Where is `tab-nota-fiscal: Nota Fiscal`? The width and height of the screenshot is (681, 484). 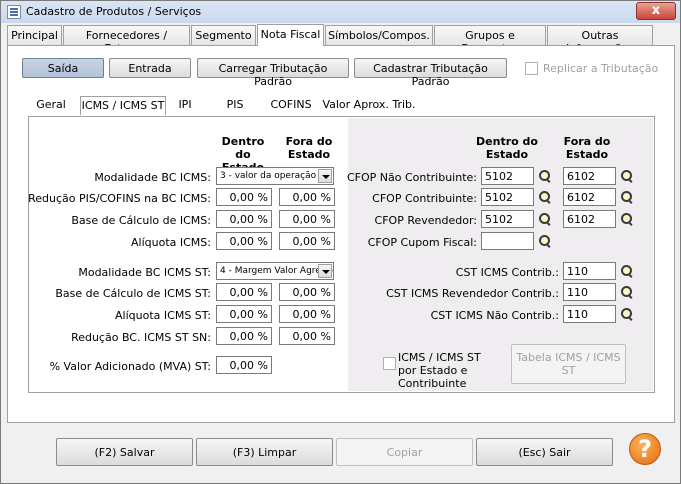
tab-nota-fiscal: Nota Fiscal is located at coordinates (290, 35).